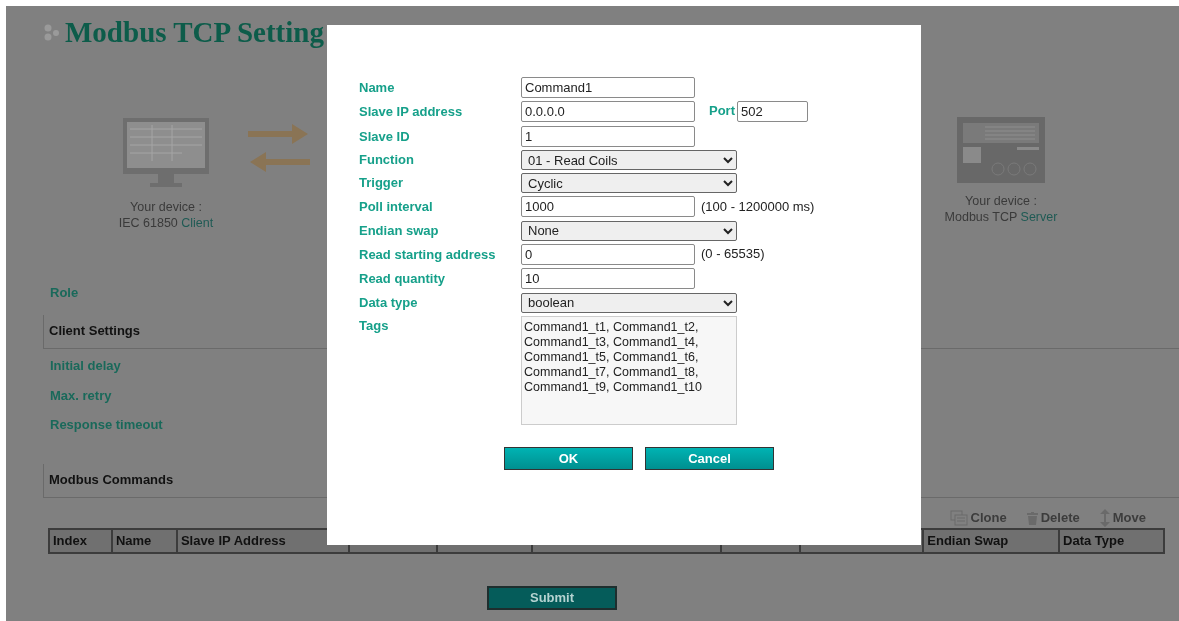 The width and height of the screenshot is (1179, 621). Describe the element at coordinates (106, 425) in the screenshot. I see `field-label: Response timeout` at that location.